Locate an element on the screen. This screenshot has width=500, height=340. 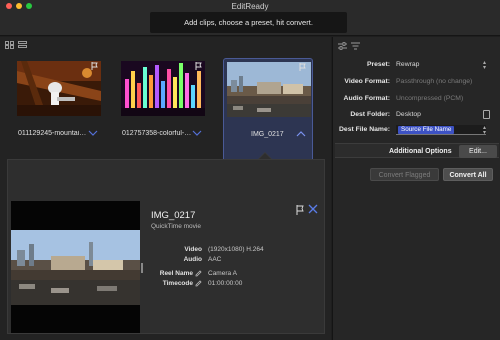
chevron-up-icon is located at coordinates (301, 134).